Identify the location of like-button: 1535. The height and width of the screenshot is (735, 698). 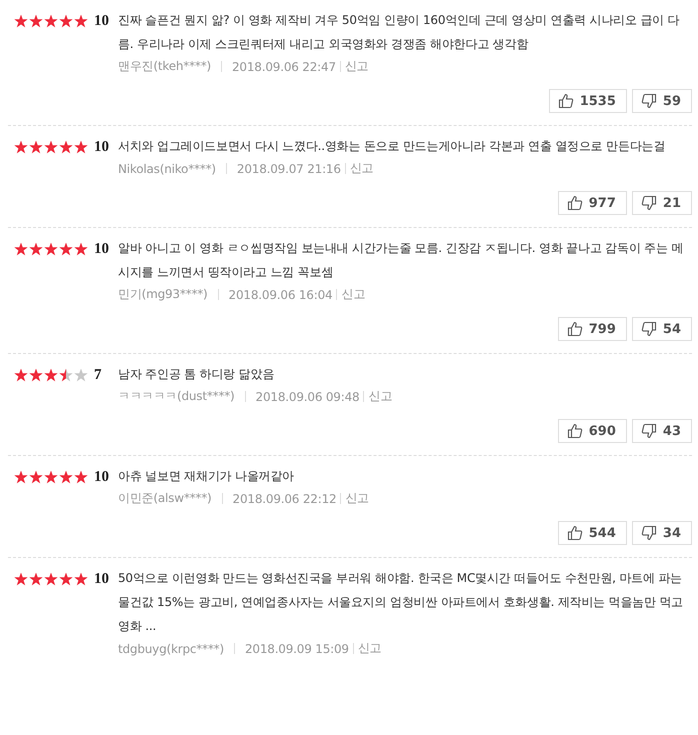
(587, 101).